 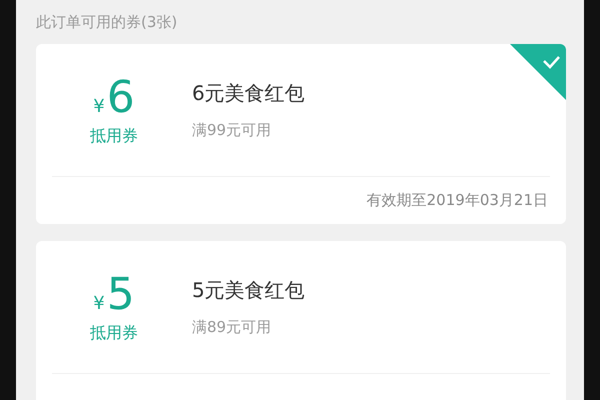 What do you see at coordinates (248, 290) in the screenshot?
I see `coupon-title: 5元美食红包` at bounding box center [248, 290].